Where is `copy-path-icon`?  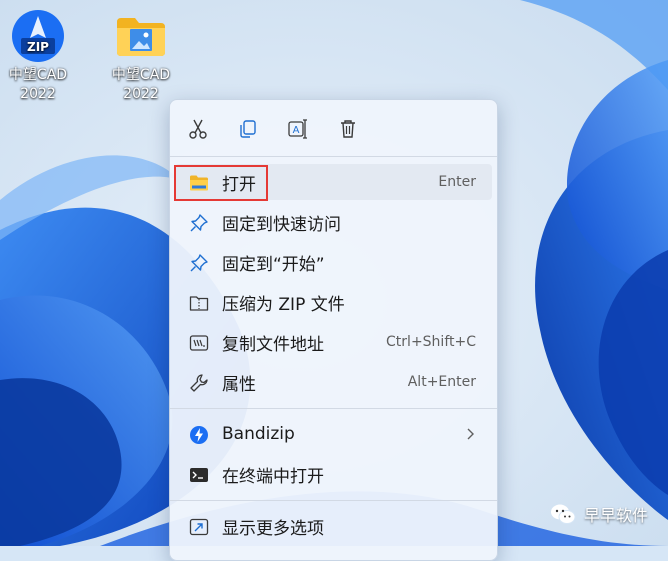
copy-path-icon is located at coordinates (199, 343).